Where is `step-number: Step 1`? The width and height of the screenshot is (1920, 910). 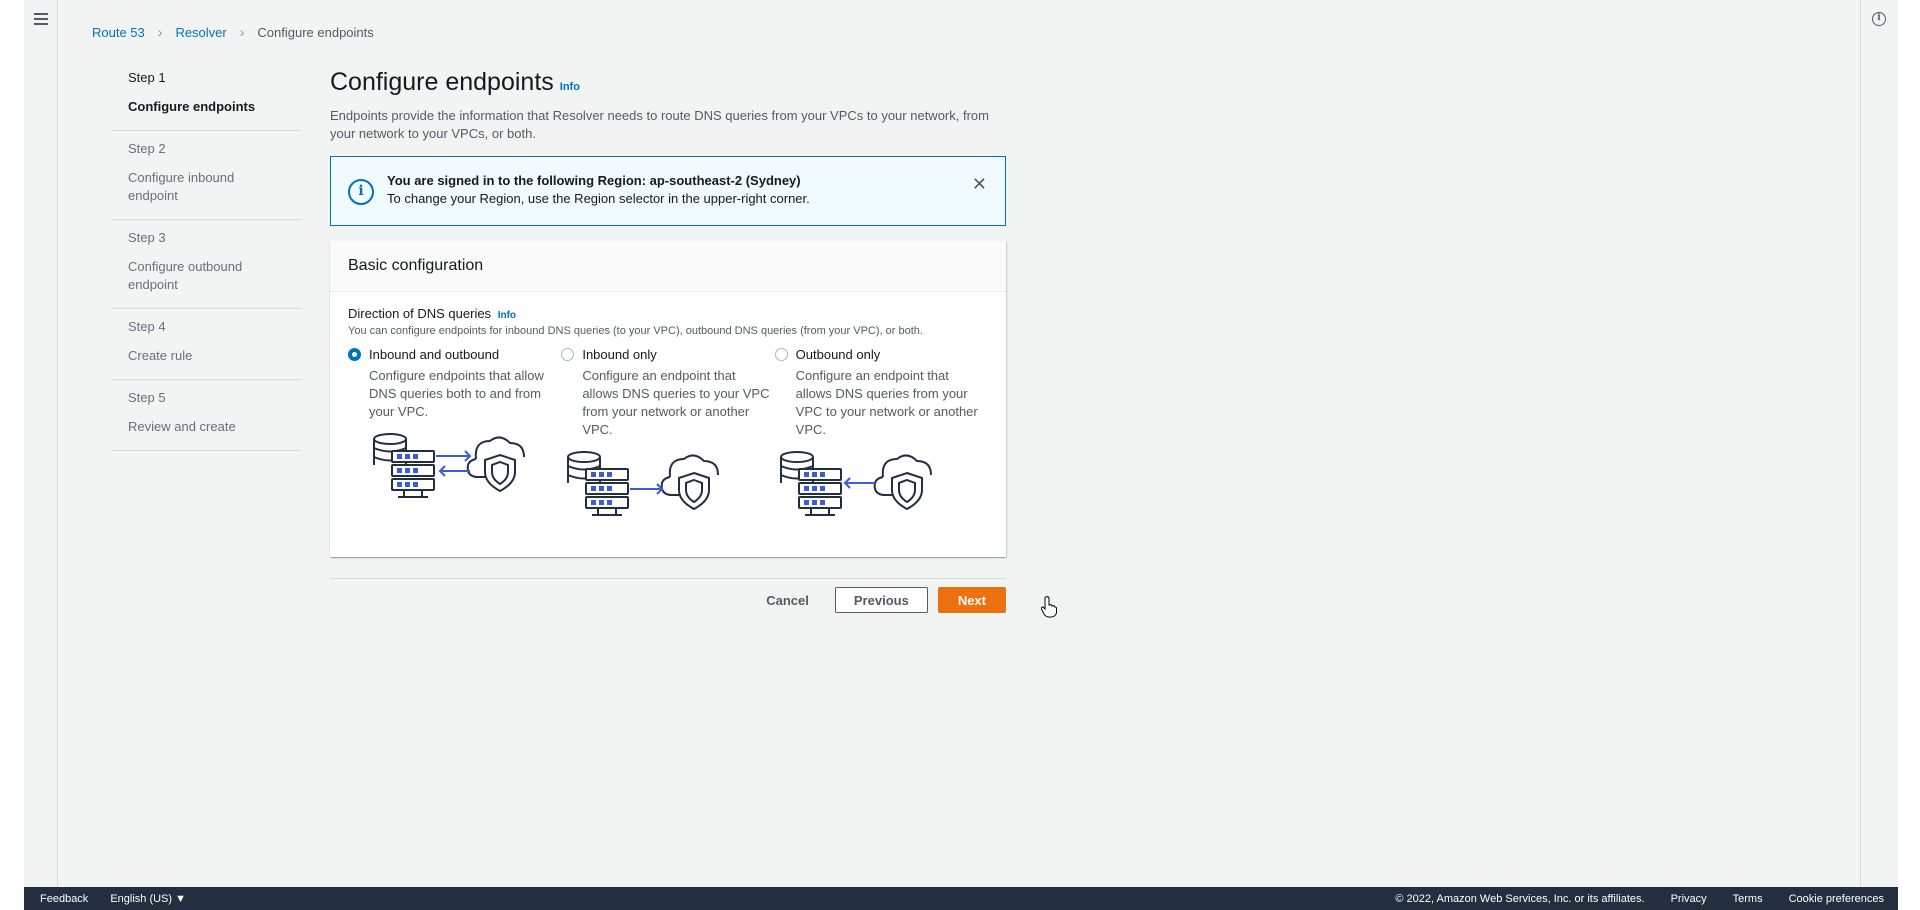 step-number: Step 1 is located at coordinates (147, 77).